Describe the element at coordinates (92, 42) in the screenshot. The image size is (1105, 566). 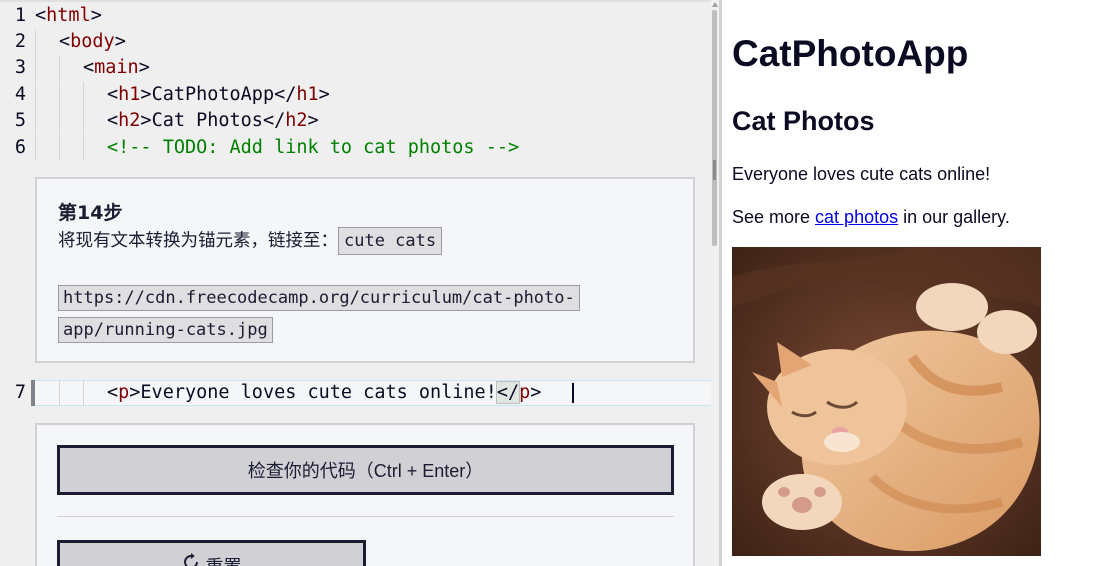
I see `code-content: <body>` at that location.